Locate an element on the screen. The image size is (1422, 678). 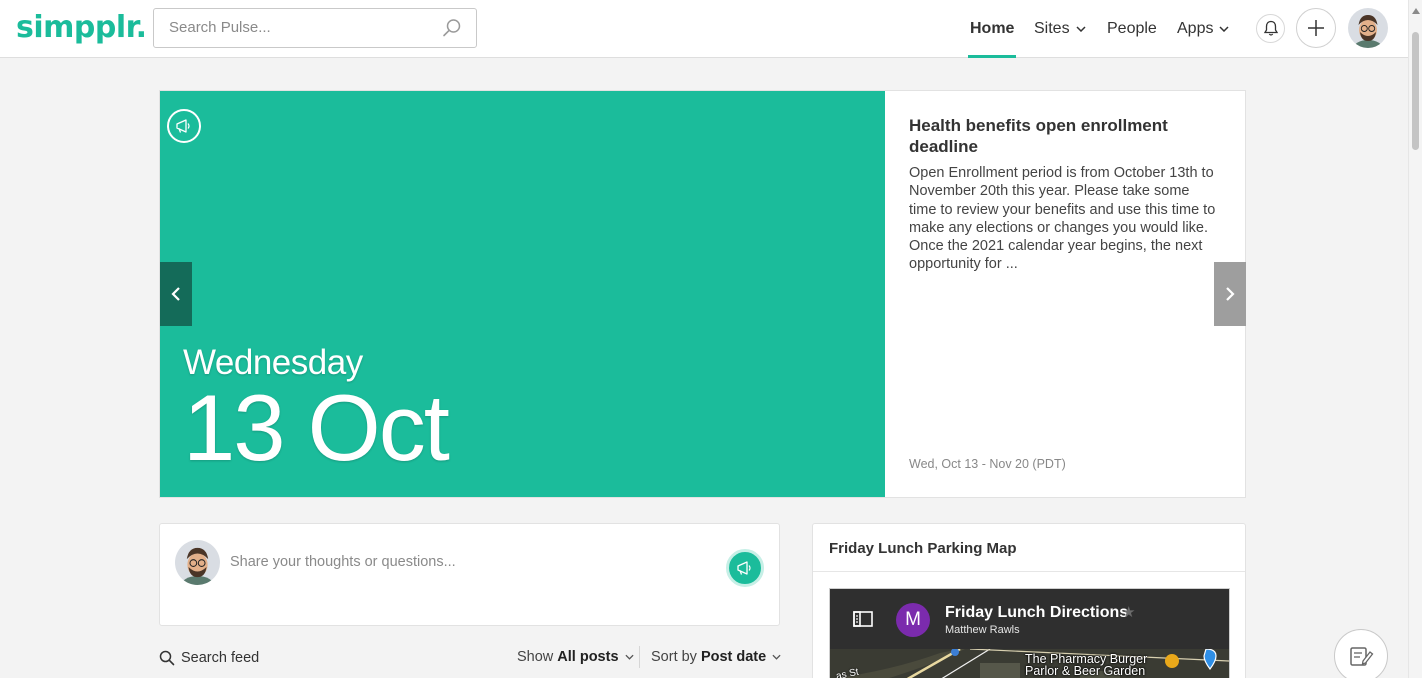
top-navigation-bar: simpplr. Home Sites People Apps is located at coordinates (704, 29).